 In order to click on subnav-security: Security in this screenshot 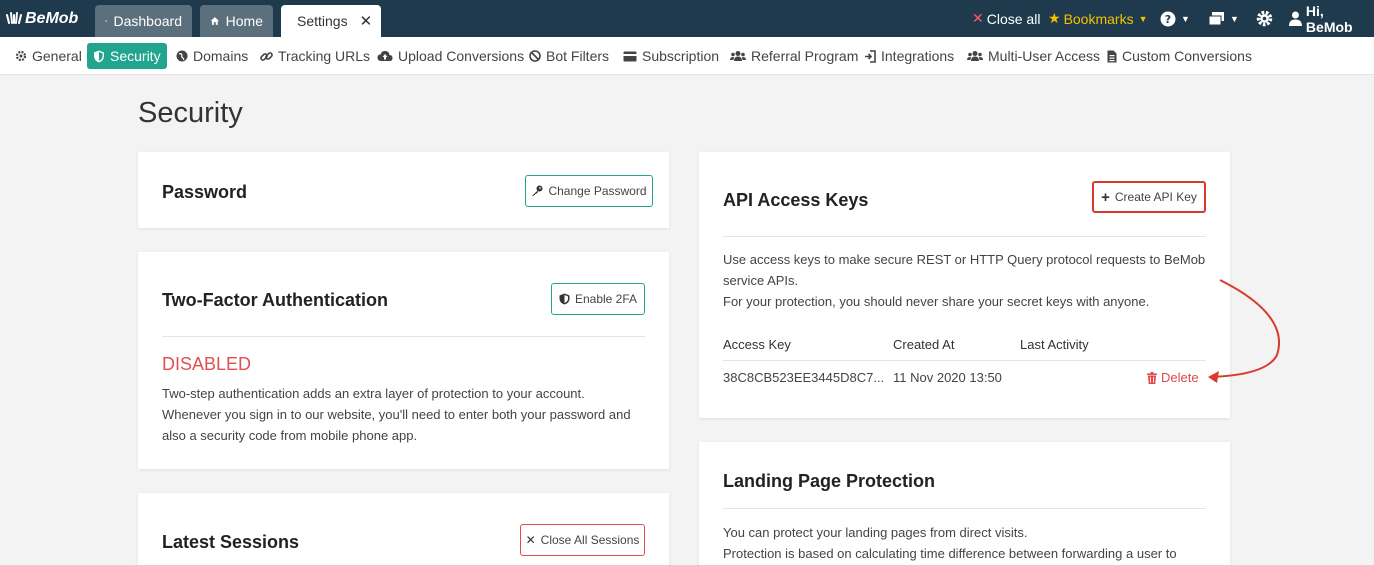, I will do `click(127, 56)`.